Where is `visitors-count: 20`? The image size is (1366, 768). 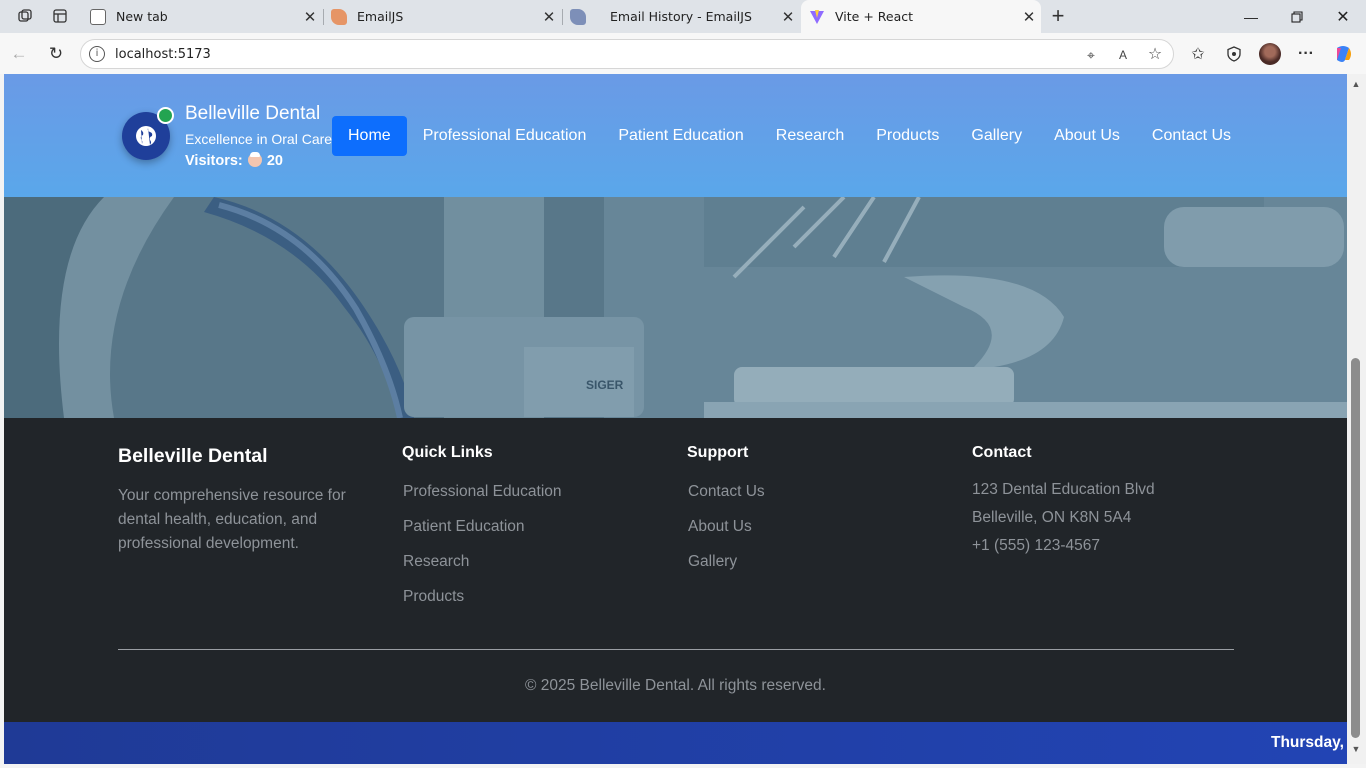
visitors-count: 20 is located at coordinates (274, 161).